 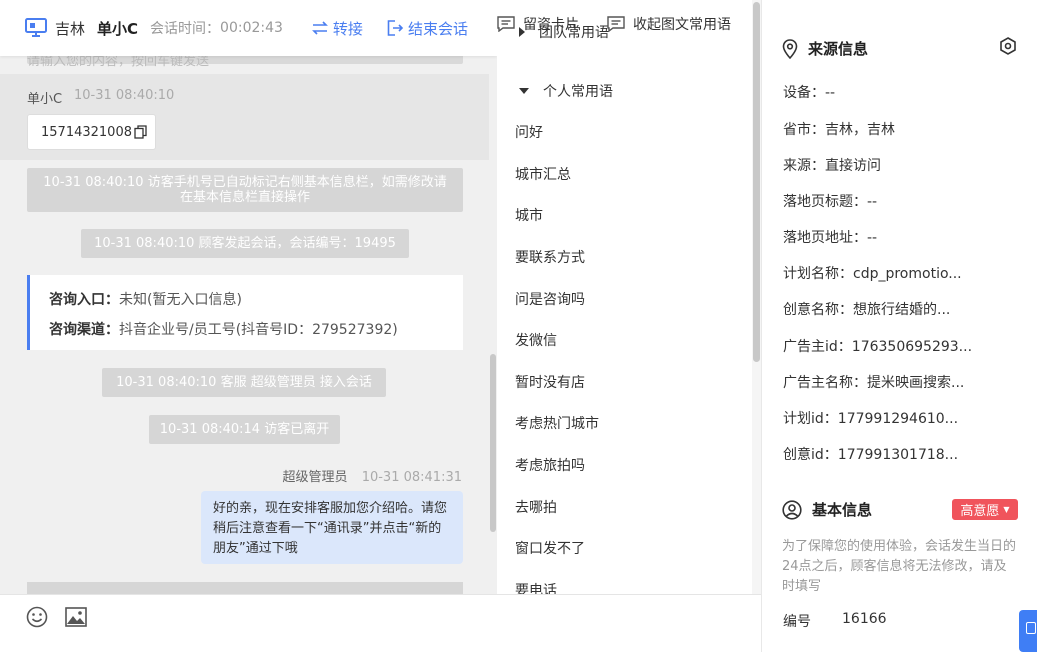 What do you see at coordinates (536, 587) in the screenshot?
I see `phrase-item: 要电话` at bounding box center [536, 587].